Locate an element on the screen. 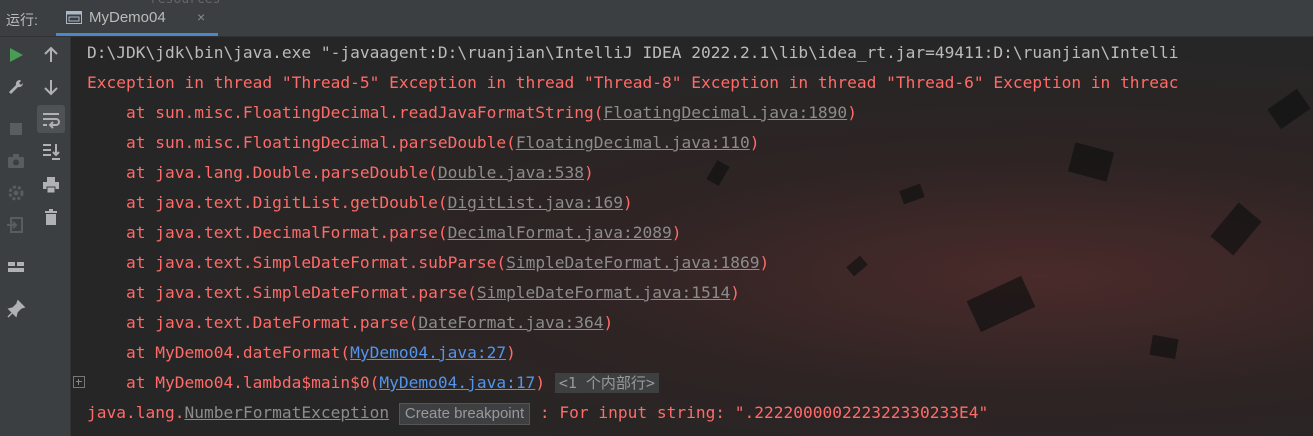  tab-close-icon: × is located at coordinates (201, 17).